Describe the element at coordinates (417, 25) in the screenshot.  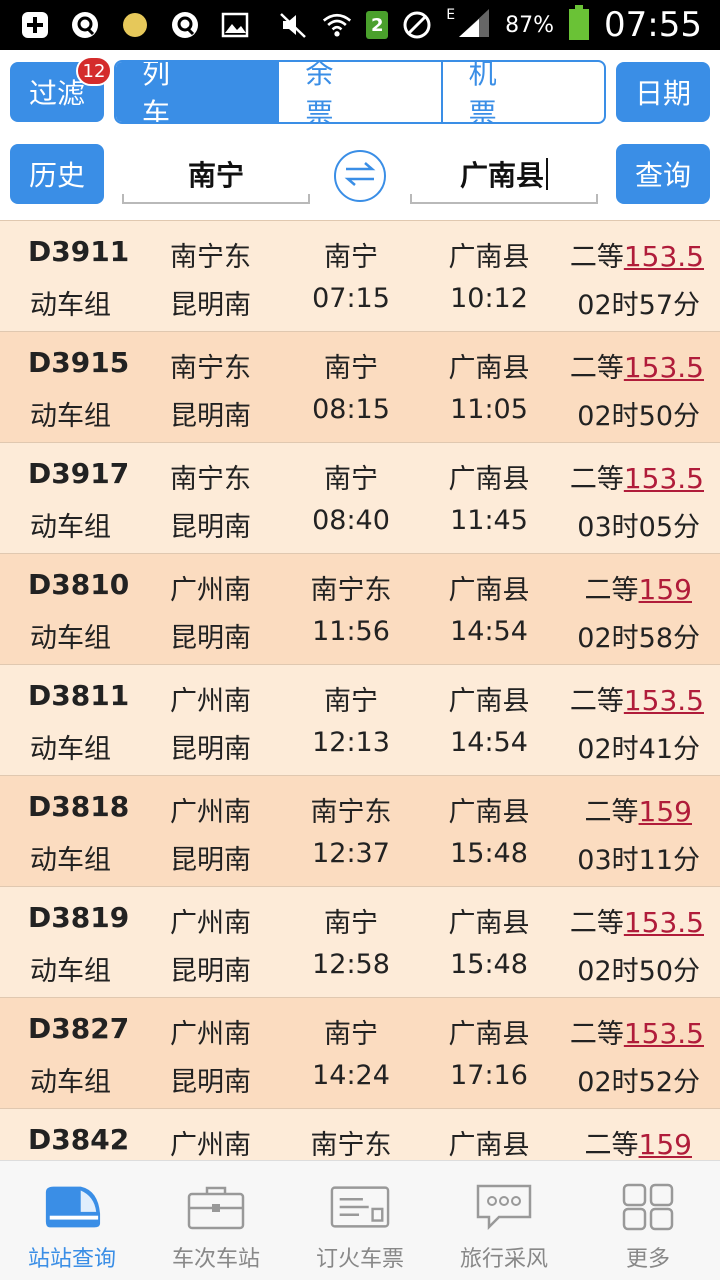
I see `blocked-icon` at that location.